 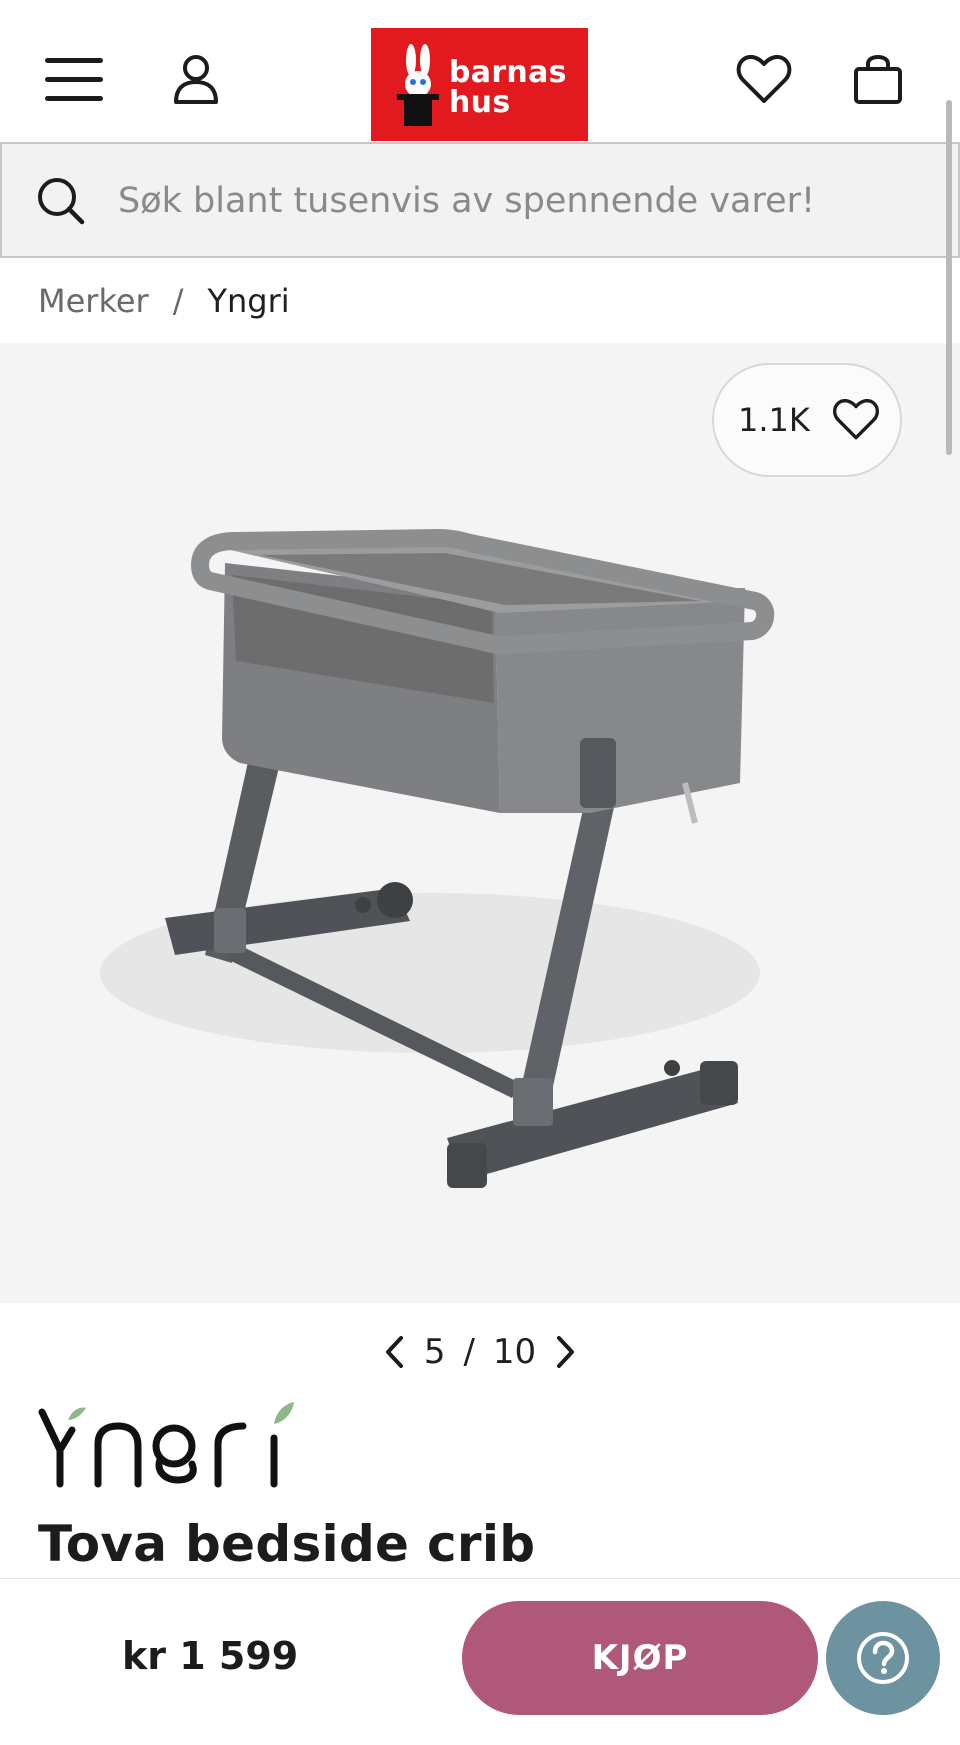 I want to click on site-logo: barnas hus, so click(x=479, y=84).